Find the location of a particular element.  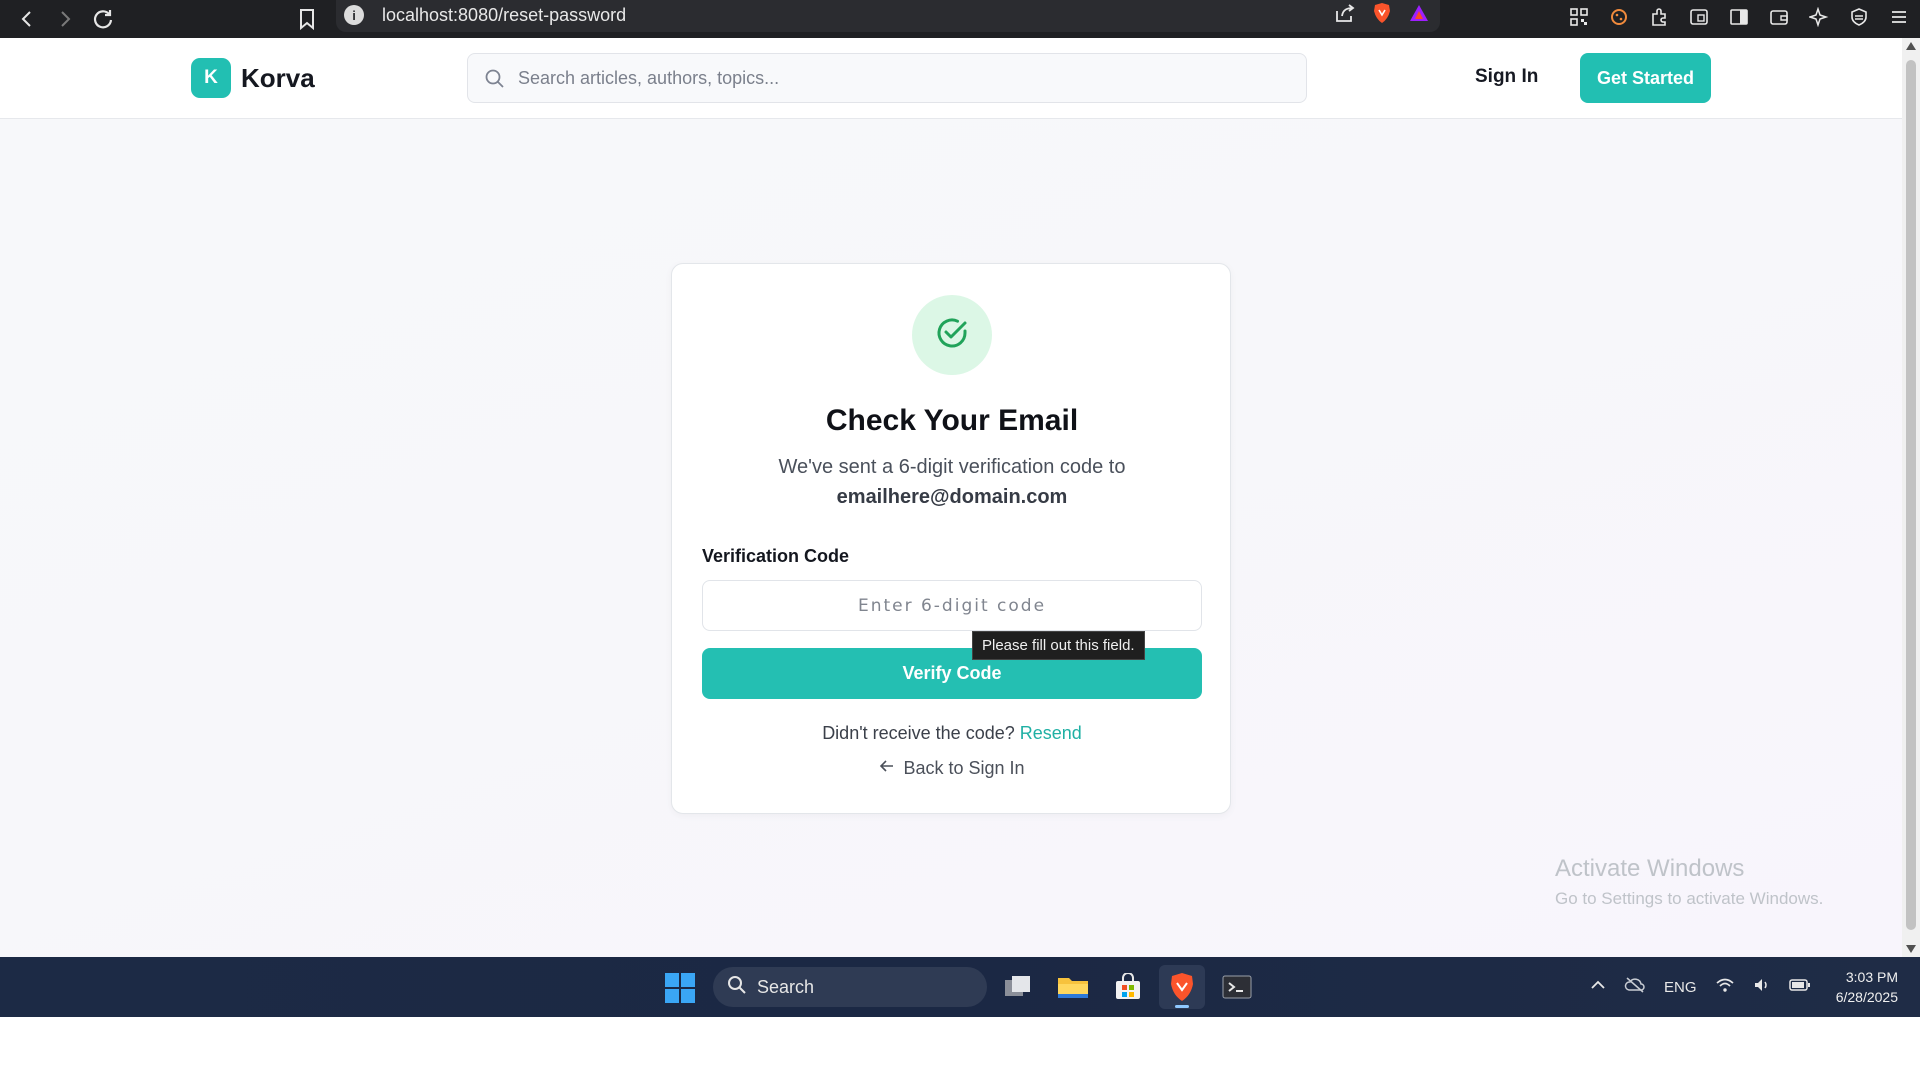

system-tray: ENG is located at coordinates (1700, 987).